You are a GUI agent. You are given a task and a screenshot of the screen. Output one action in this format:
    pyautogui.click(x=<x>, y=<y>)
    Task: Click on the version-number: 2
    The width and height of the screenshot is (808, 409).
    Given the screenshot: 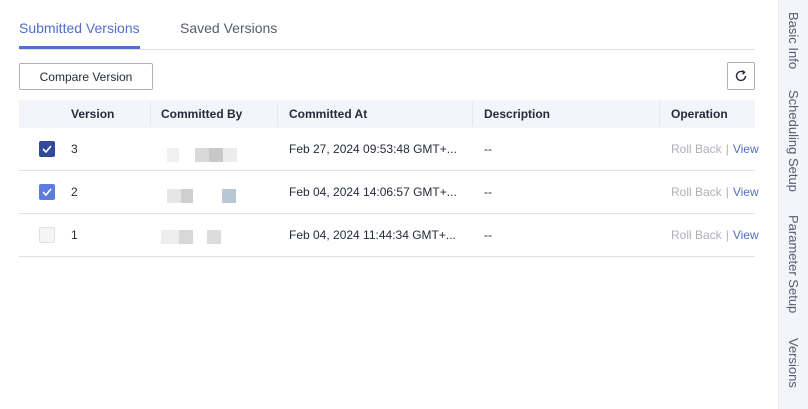 What is the action you would take?
    pyautogui.click(x=74, y=192)
    